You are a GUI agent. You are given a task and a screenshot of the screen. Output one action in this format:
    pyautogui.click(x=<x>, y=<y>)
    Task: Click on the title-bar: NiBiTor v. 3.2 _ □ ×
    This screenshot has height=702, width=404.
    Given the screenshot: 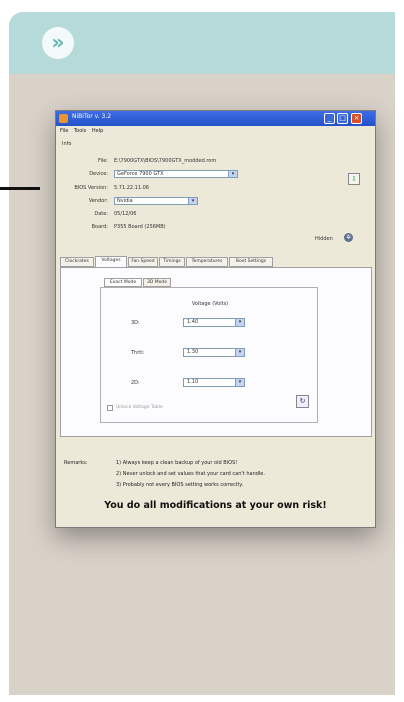 What is the action you would take?
    pyautogui.click(x=215, y=118)
    